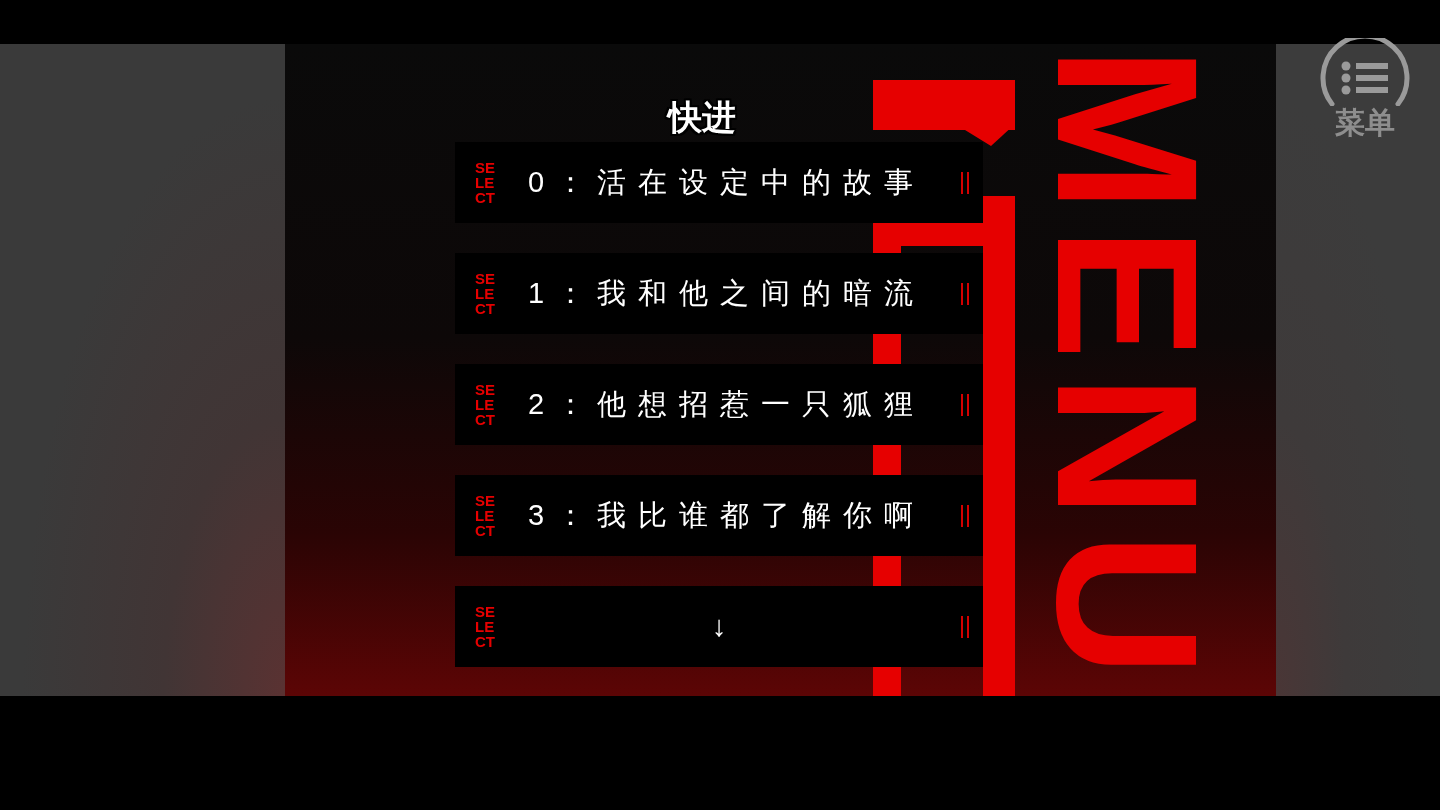 Image resolution: width=1440 pixels, height=810 pixels. What do you see at coordinates (719, 404) in the screenshot?
I see `choice-button: SELECT 2：他想招惹一只狐狸` at bounding box center [719, 404].